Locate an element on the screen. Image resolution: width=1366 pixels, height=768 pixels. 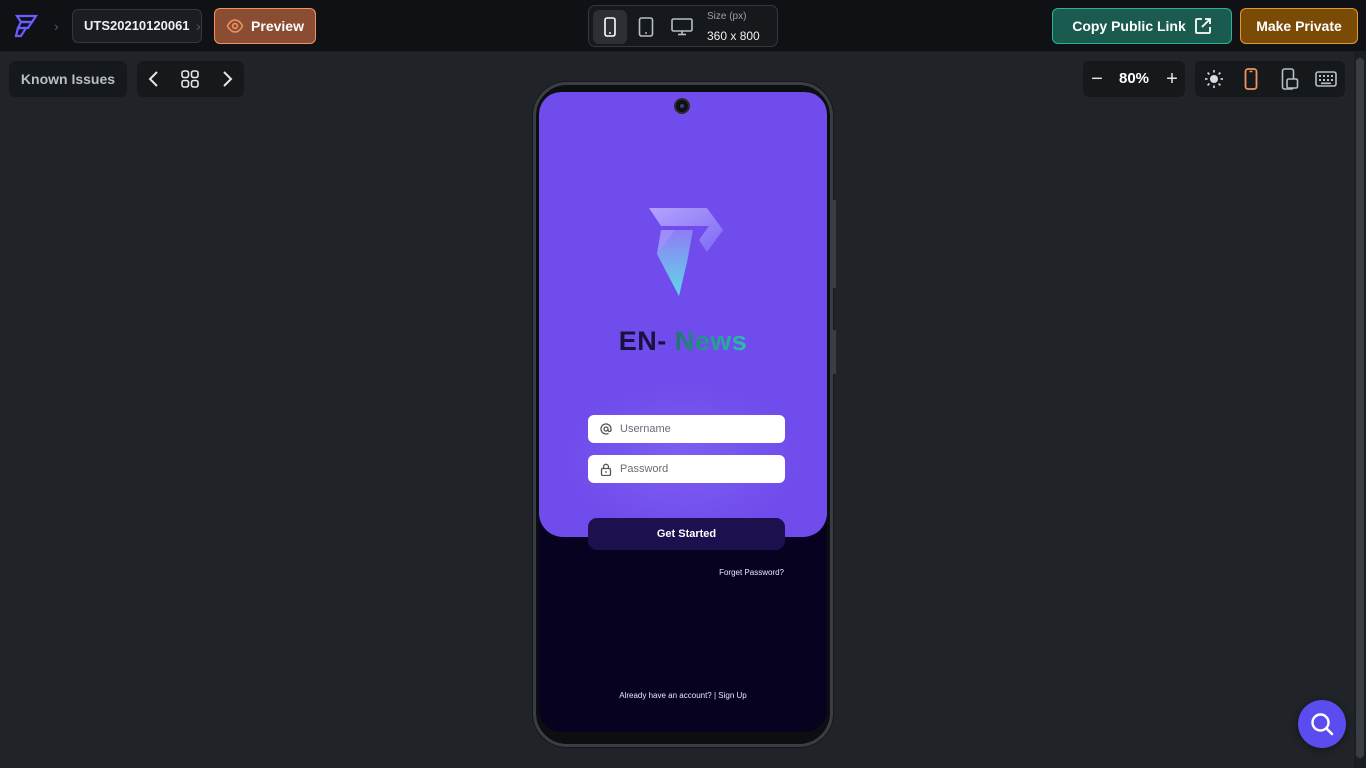
camera-icon is located at coordinates (682, 106).